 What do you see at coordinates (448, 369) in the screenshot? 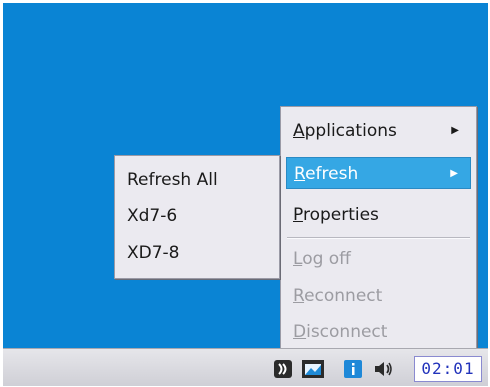
I see `clock: 02:01` at bounding box center [448, 369].